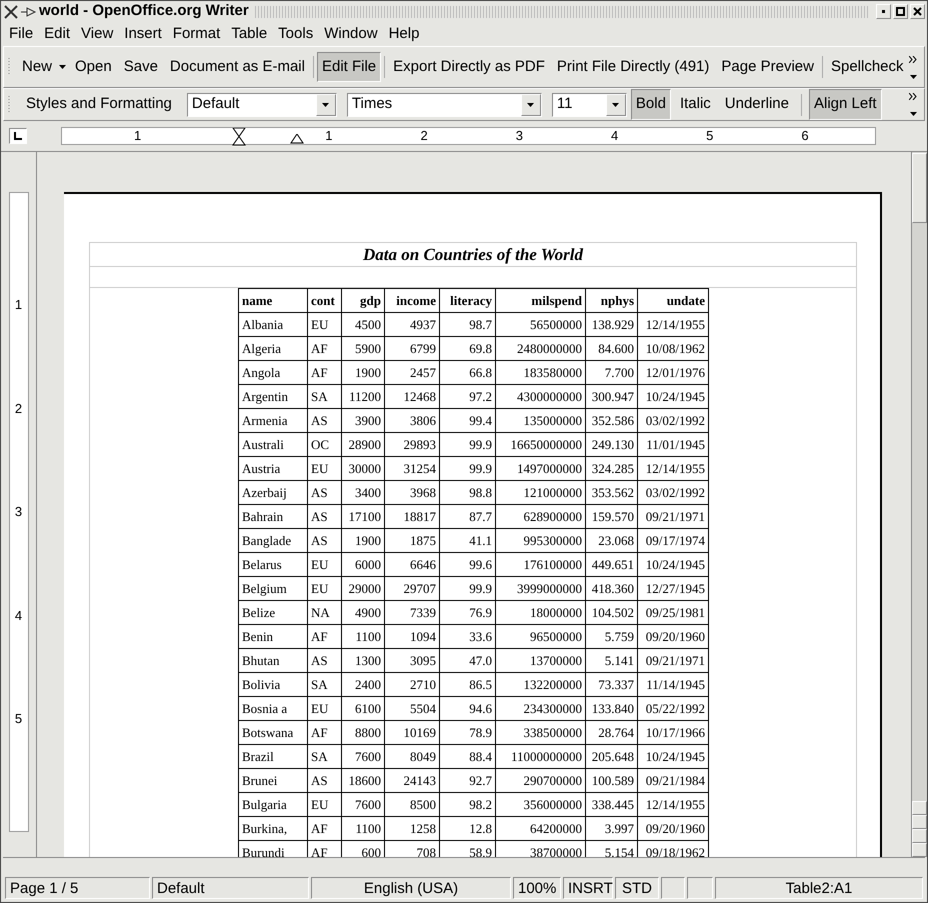 The width and height of the screenshot is (928, 903). I want to click on table-cell: Brazil, so click(273, 756).